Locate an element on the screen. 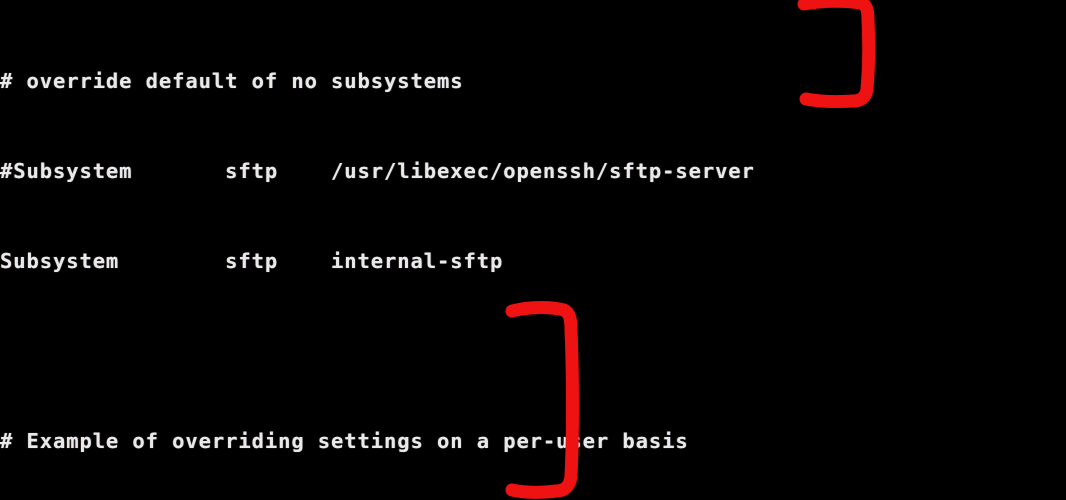 The image size is (1066, 500). terminal-line: # override default of no subsystems is located at coordinates (232, 81).